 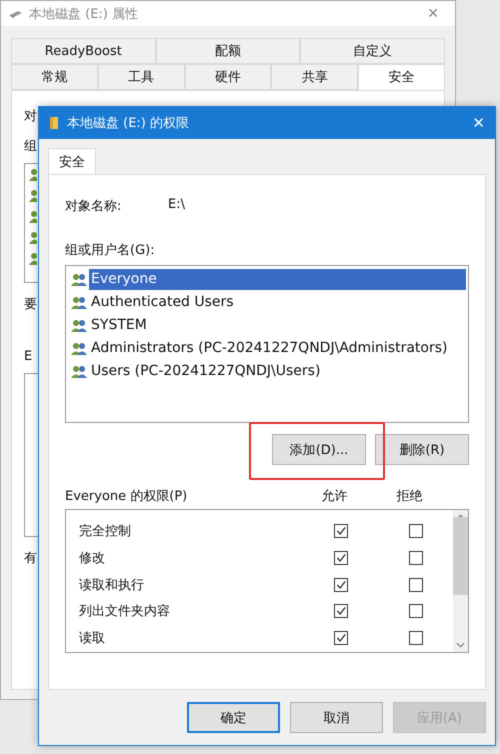 I want to click on user-item: SYSTEM, so click(x=119, y=325).